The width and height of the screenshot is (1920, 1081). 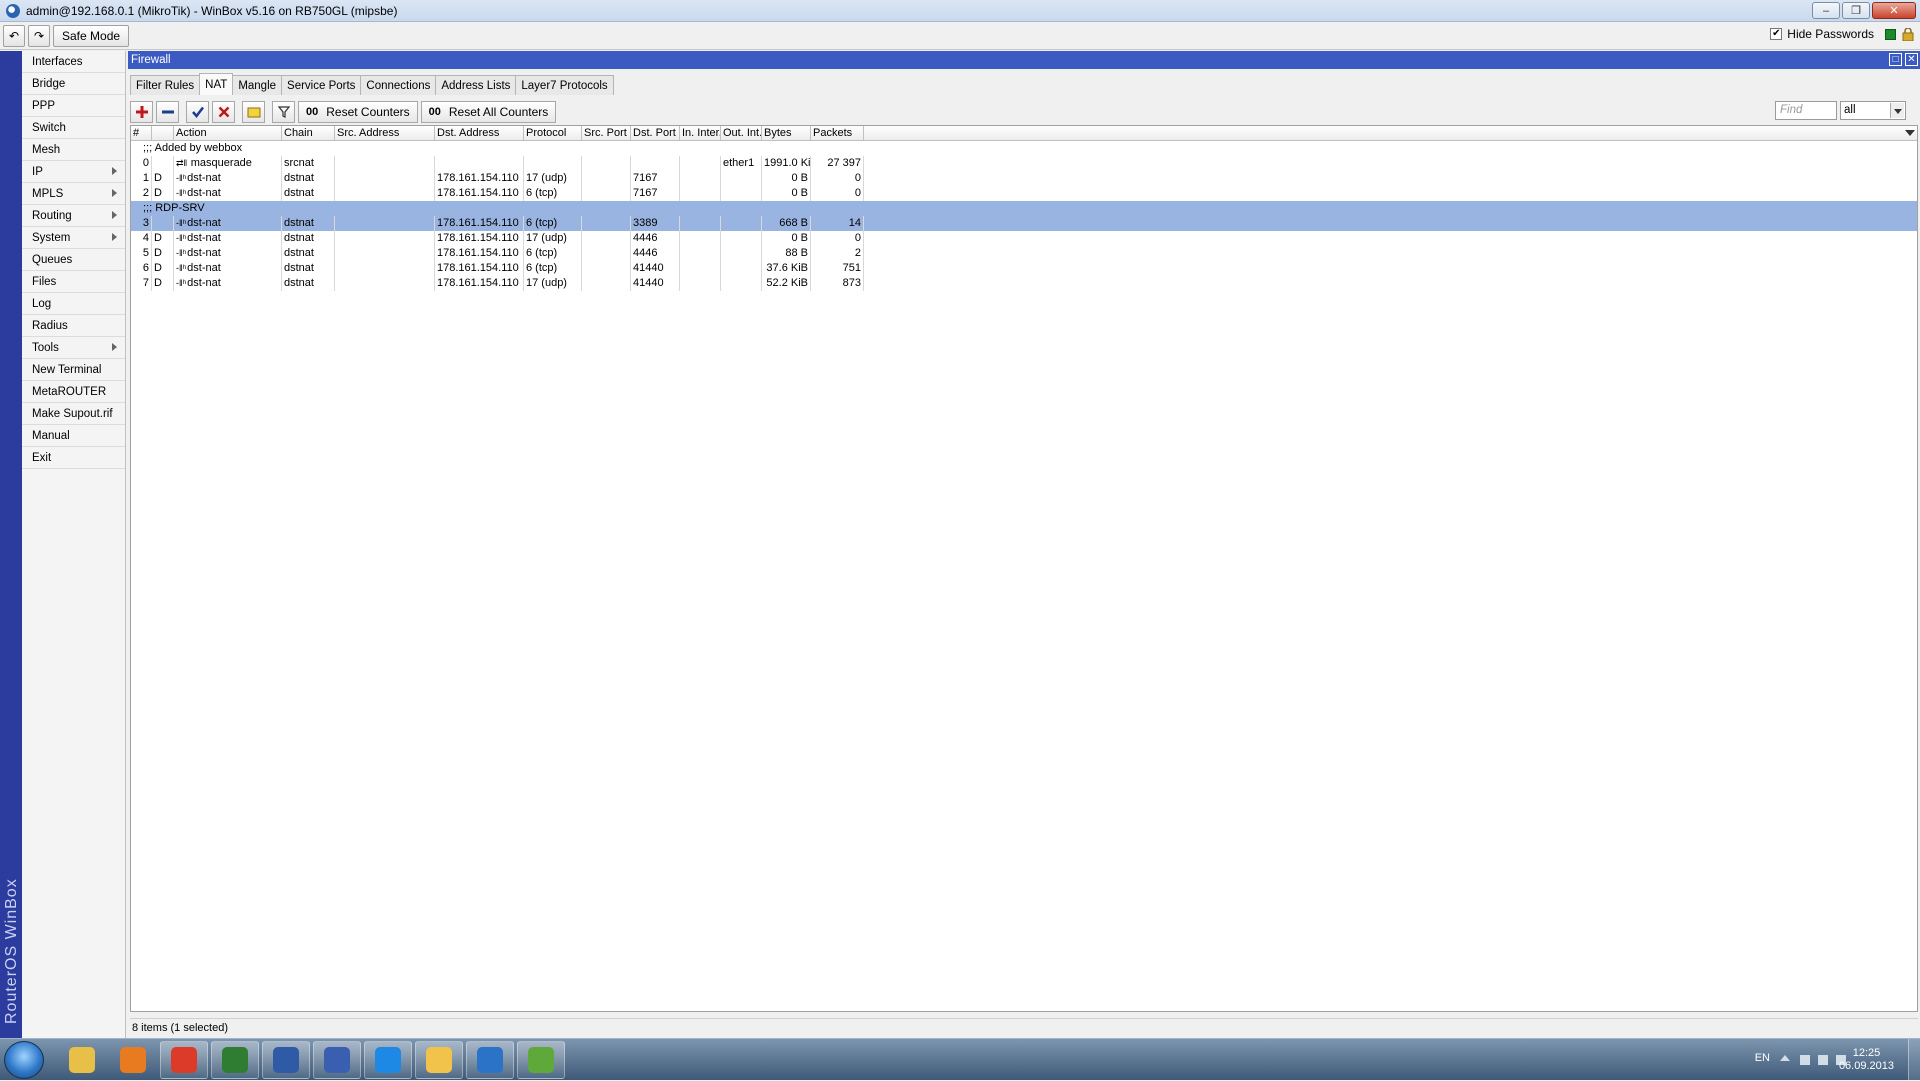 I want to click on add-button, so click(x=141, y=112).